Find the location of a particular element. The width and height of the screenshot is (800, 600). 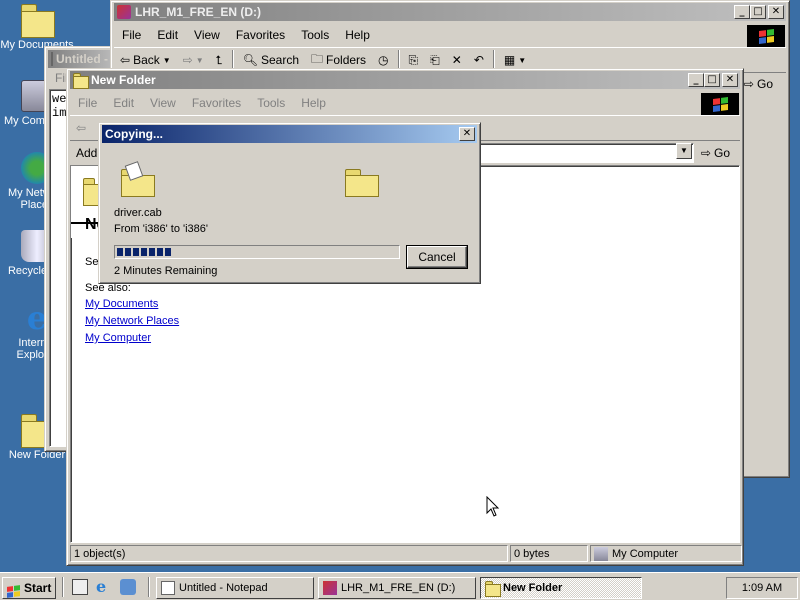

search-button: 🔍︎ Search is located at coordinates (271, 60).